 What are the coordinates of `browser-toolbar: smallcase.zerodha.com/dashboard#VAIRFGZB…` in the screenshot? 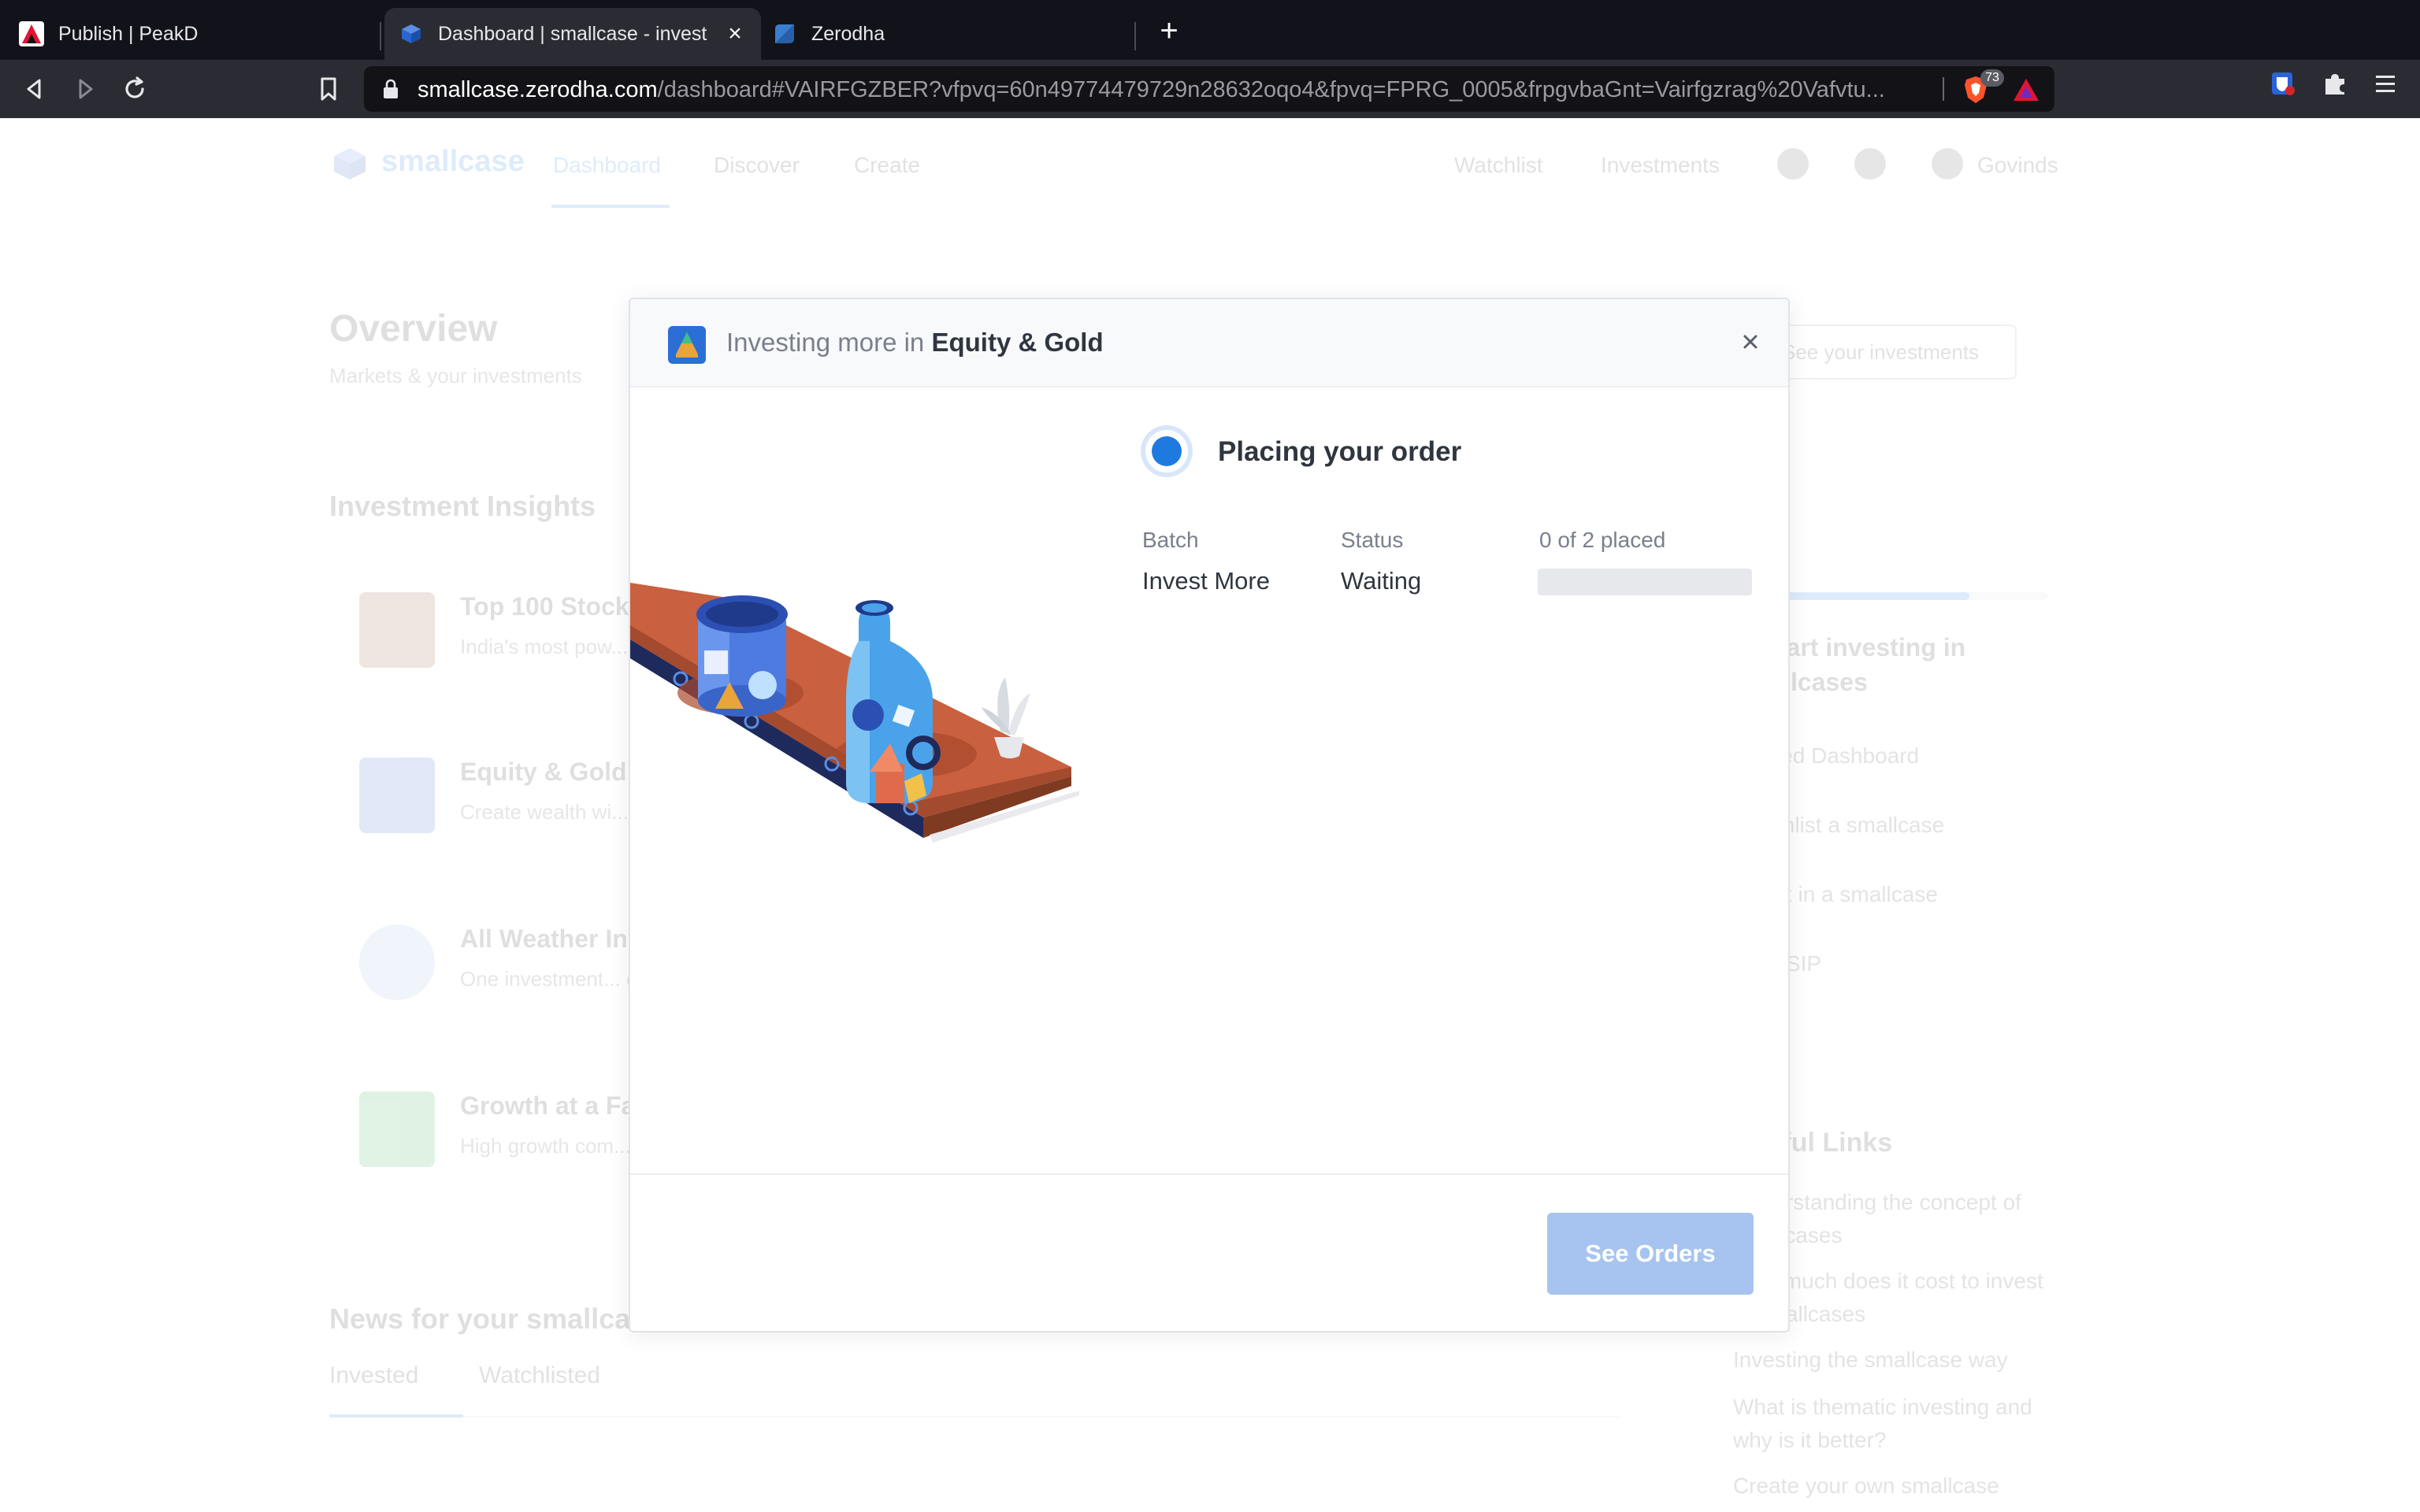 It's located at (1210, 89).